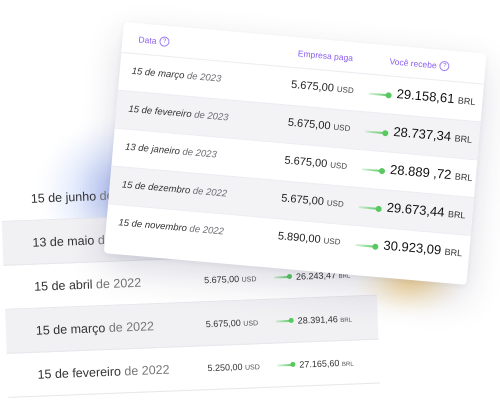  Describe the element at coordinates (309, 238) in the screenshot. I see `company-paid-amount: 5.890,00 USD` at that location.